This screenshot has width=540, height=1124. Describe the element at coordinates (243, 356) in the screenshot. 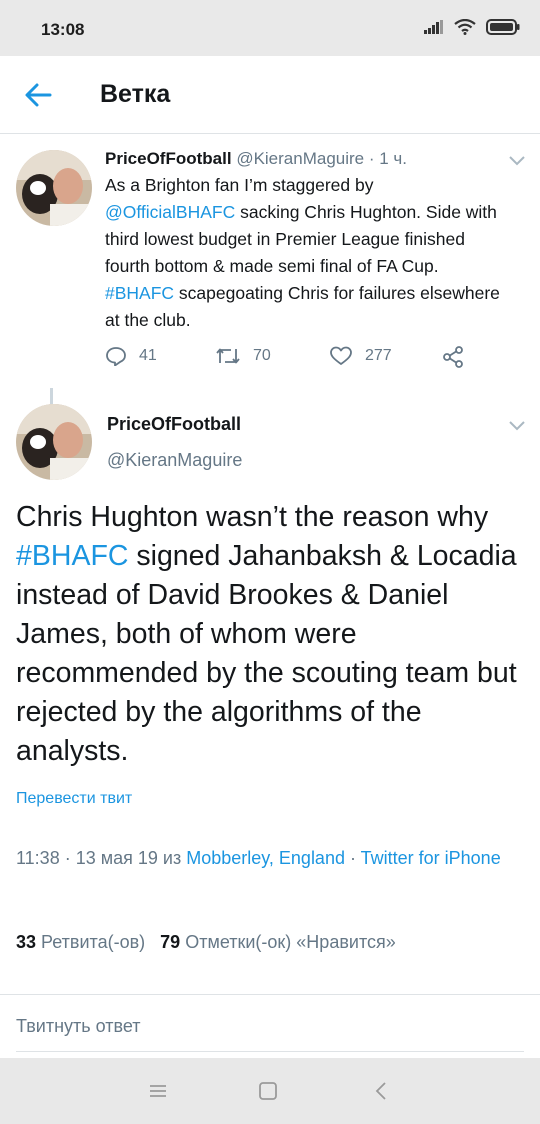

I see `retweet-button: 70` at that location.